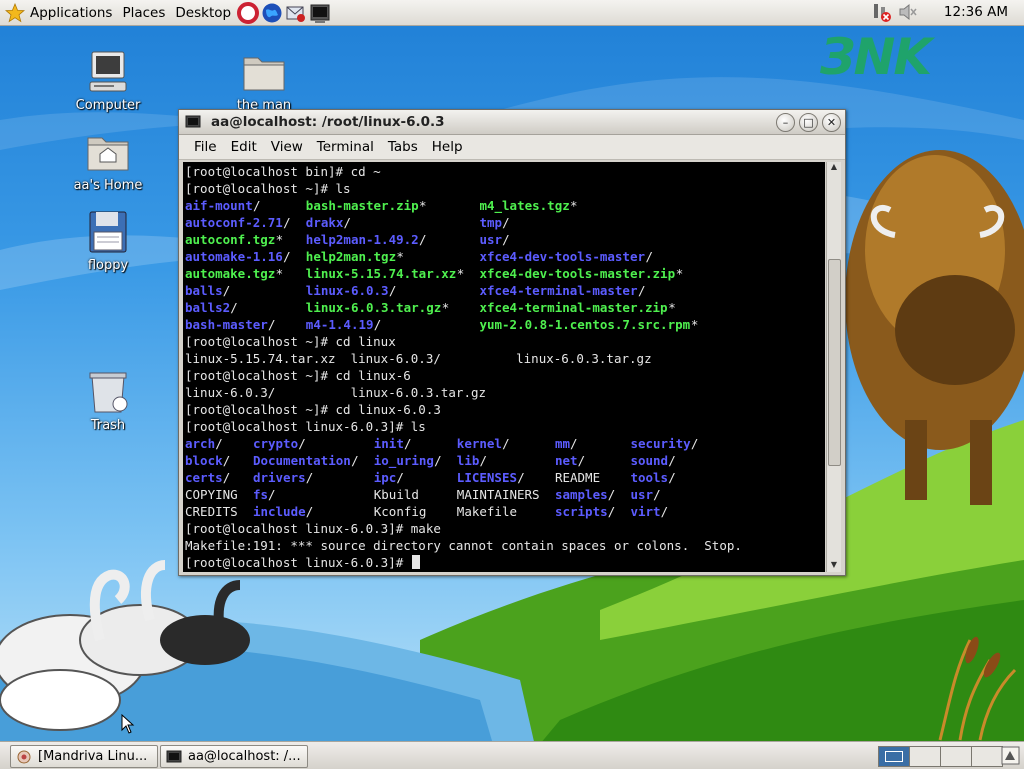  I want to click on menu-file: File, so click(205, 147).